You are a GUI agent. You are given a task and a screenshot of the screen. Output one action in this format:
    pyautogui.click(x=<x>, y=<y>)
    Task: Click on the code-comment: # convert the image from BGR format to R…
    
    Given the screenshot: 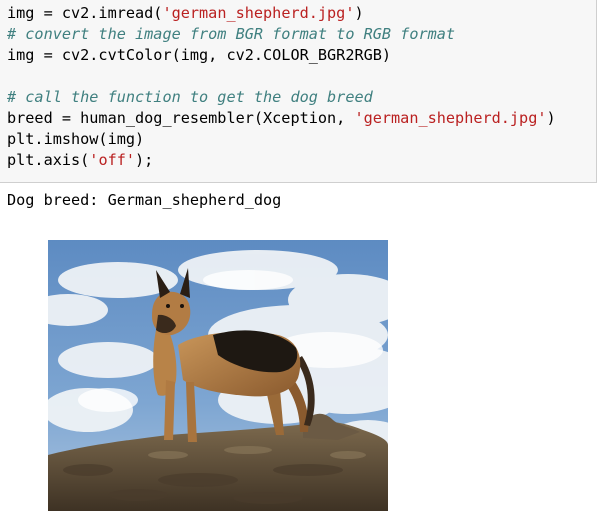 What is the action you would take?
    pyautogui.click(x=231, y=34)
    